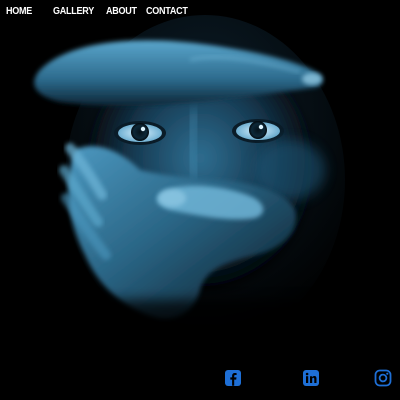 This screenshot has height=400, width=400. I want to click on main-nav: HOME GALLERY ABOUT CONTACT, so click(200, 11).